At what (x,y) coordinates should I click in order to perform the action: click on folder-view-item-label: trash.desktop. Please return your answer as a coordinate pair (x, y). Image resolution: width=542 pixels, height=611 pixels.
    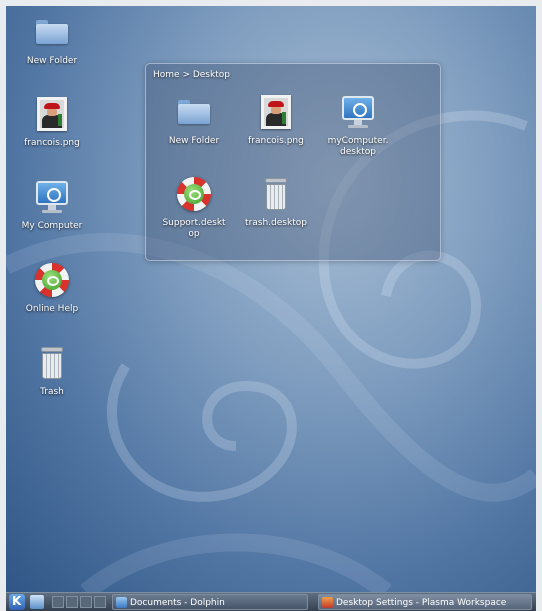
    Looking at the image, I should click on (276, 223).